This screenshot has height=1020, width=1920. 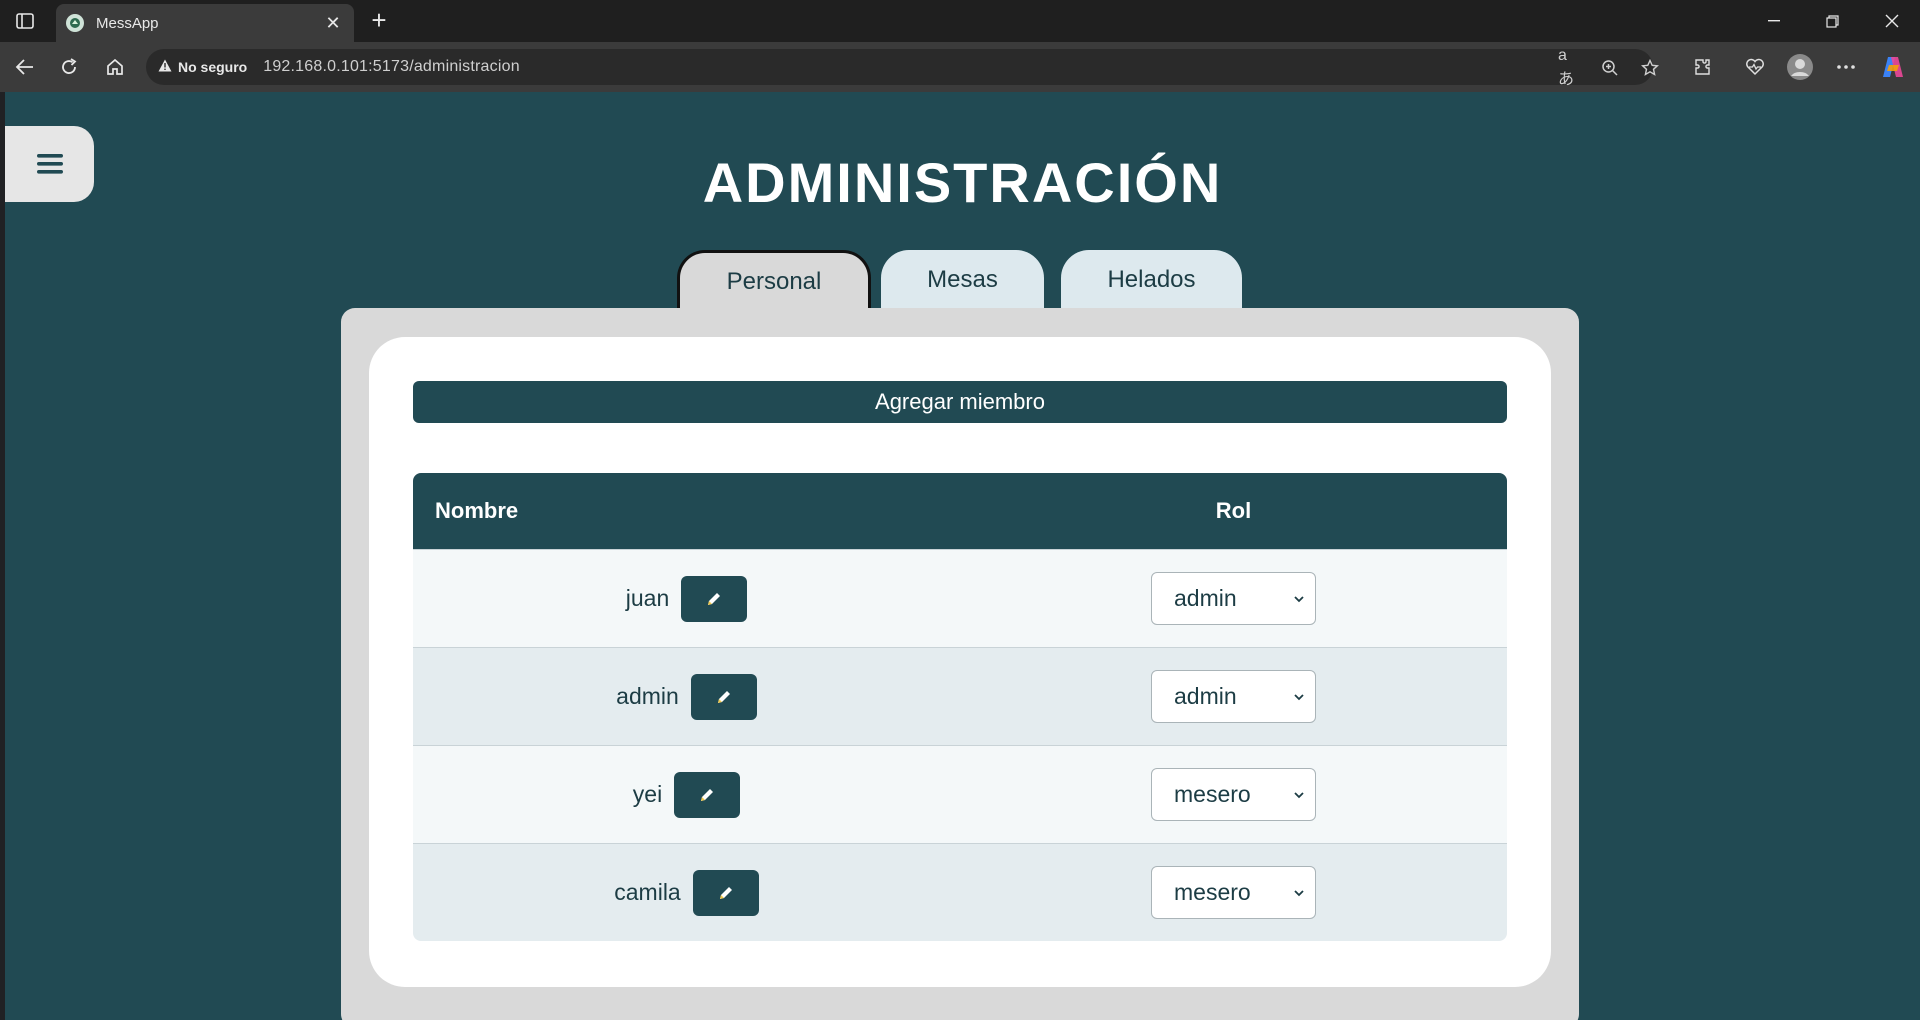 I want to click on add-member-button: Agregar miembro, so click(x=960, y=402).